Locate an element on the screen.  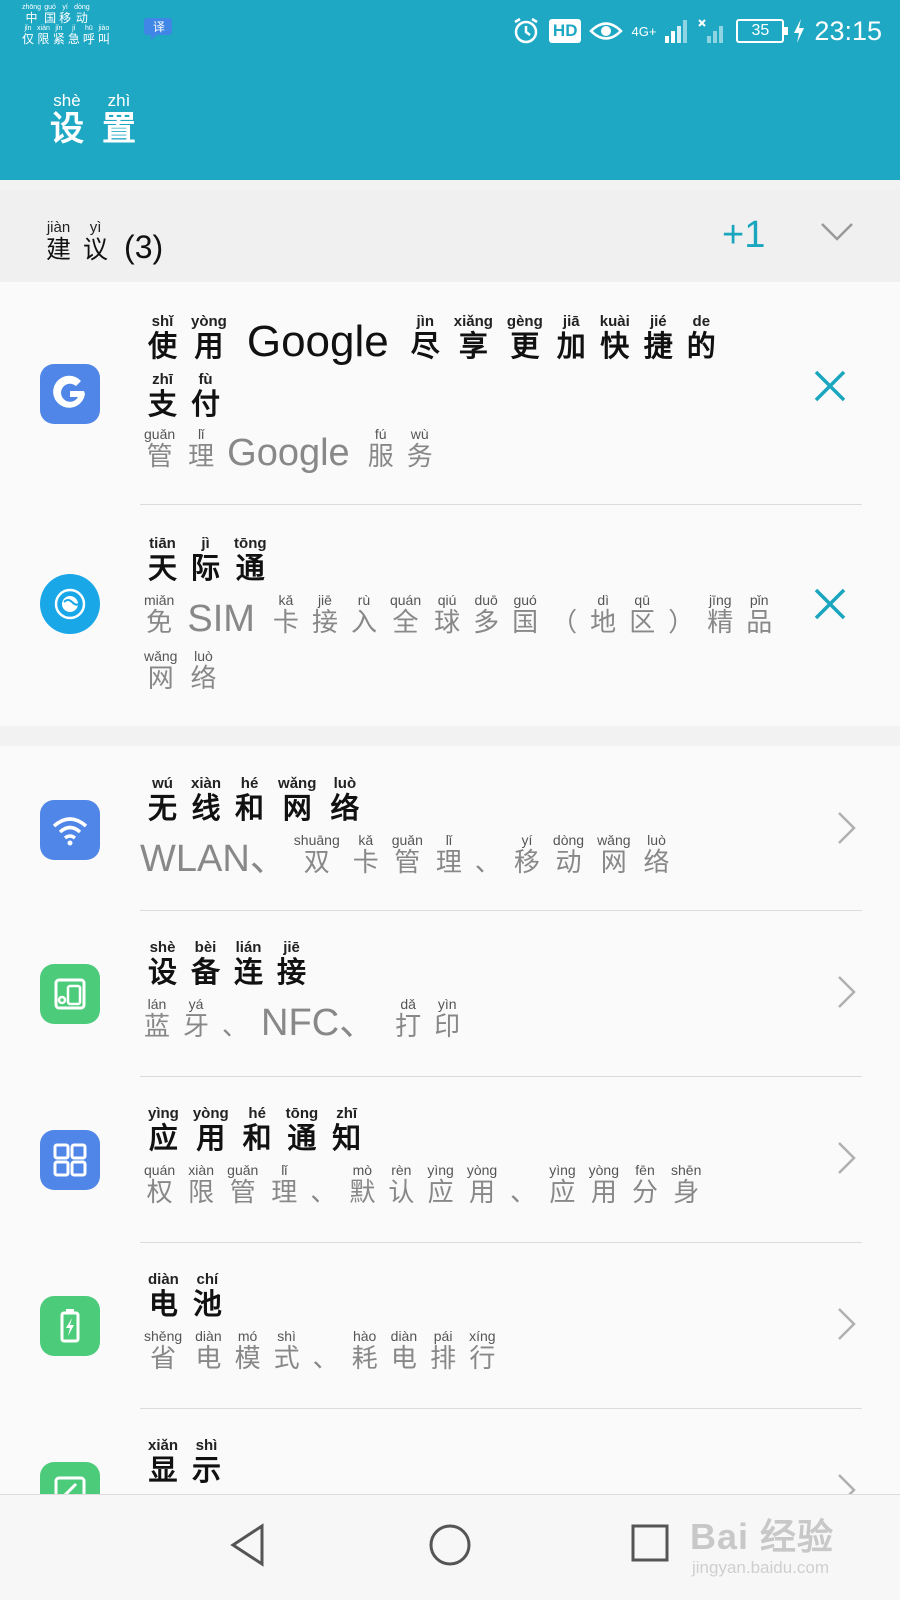
hanzi-char: 球qiú is located at coordinates (447, 615).